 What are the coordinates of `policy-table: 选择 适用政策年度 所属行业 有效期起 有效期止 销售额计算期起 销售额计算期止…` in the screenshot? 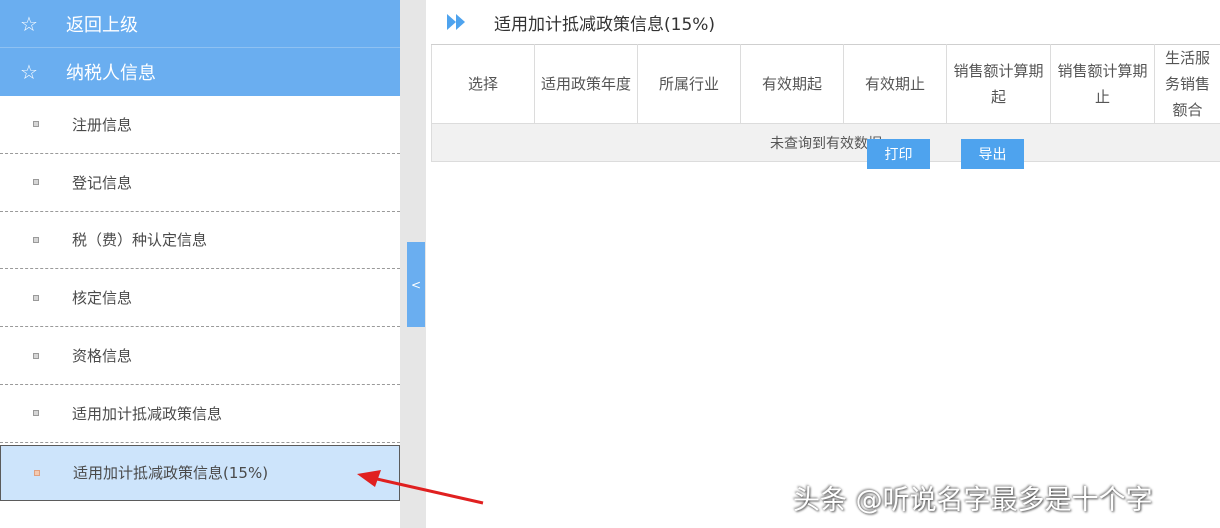 It's located at (825, 103).